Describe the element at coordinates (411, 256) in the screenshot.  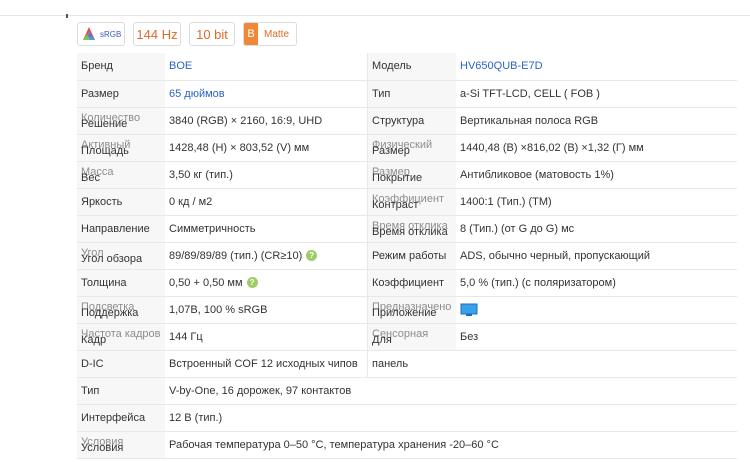
I see `spec-key: Режим работы` at that location.